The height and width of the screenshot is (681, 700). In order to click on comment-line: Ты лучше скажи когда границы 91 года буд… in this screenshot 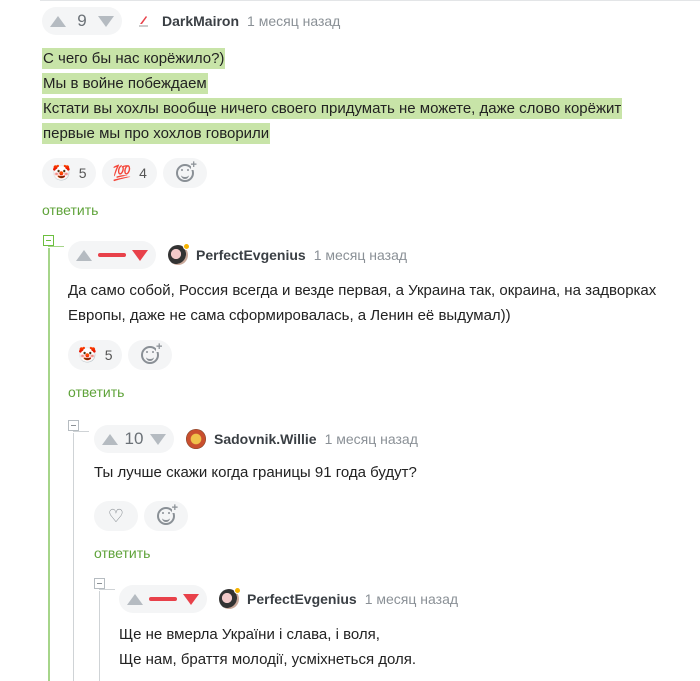, I will do `click(255, 472)`.